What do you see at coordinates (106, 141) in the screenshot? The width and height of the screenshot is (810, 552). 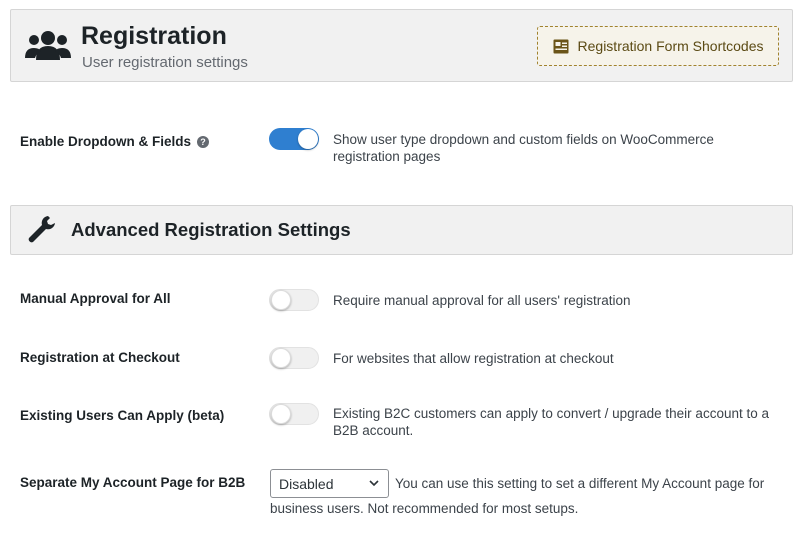 I see `enable-dropdown-label-text: Enable Dropdown & Fields` at bounding box center [106, 141].